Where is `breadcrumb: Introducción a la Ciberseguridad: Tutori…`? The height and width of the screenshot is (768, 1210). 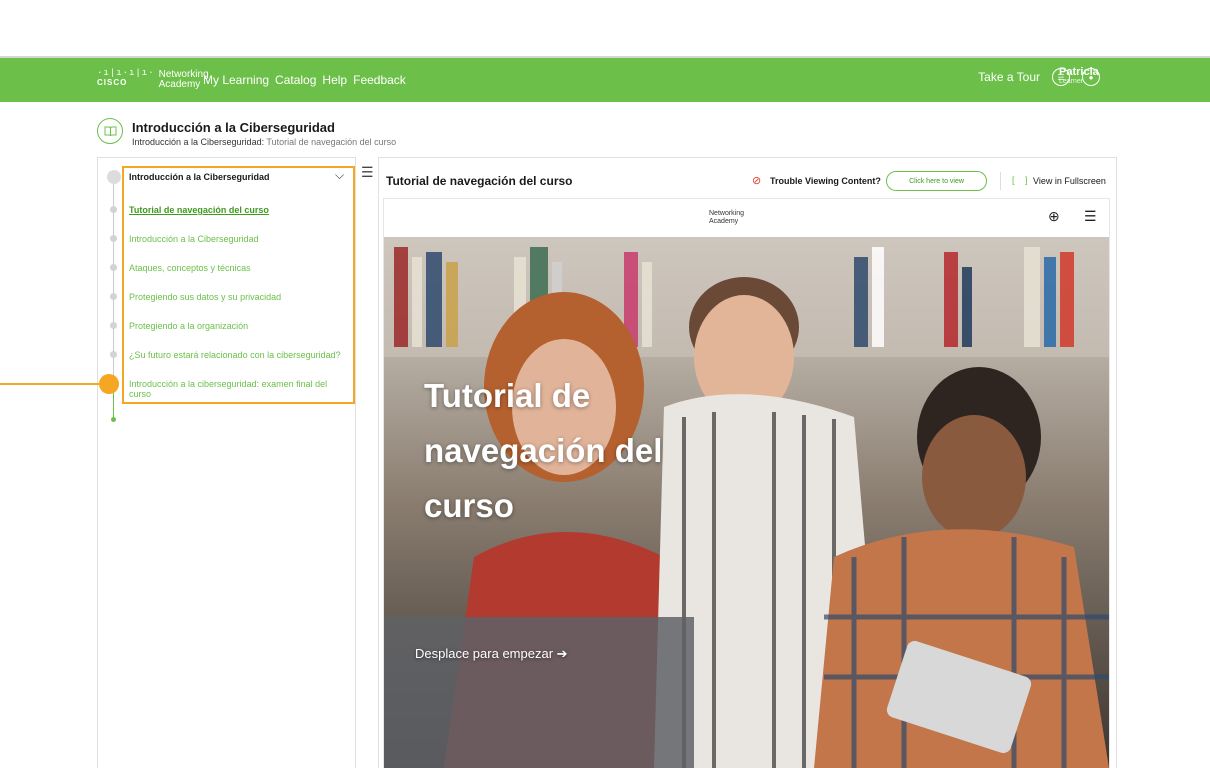
breadcrumb: Introducción a la Ciberseguridad: Tutori… is located at coordinates (264, 142).